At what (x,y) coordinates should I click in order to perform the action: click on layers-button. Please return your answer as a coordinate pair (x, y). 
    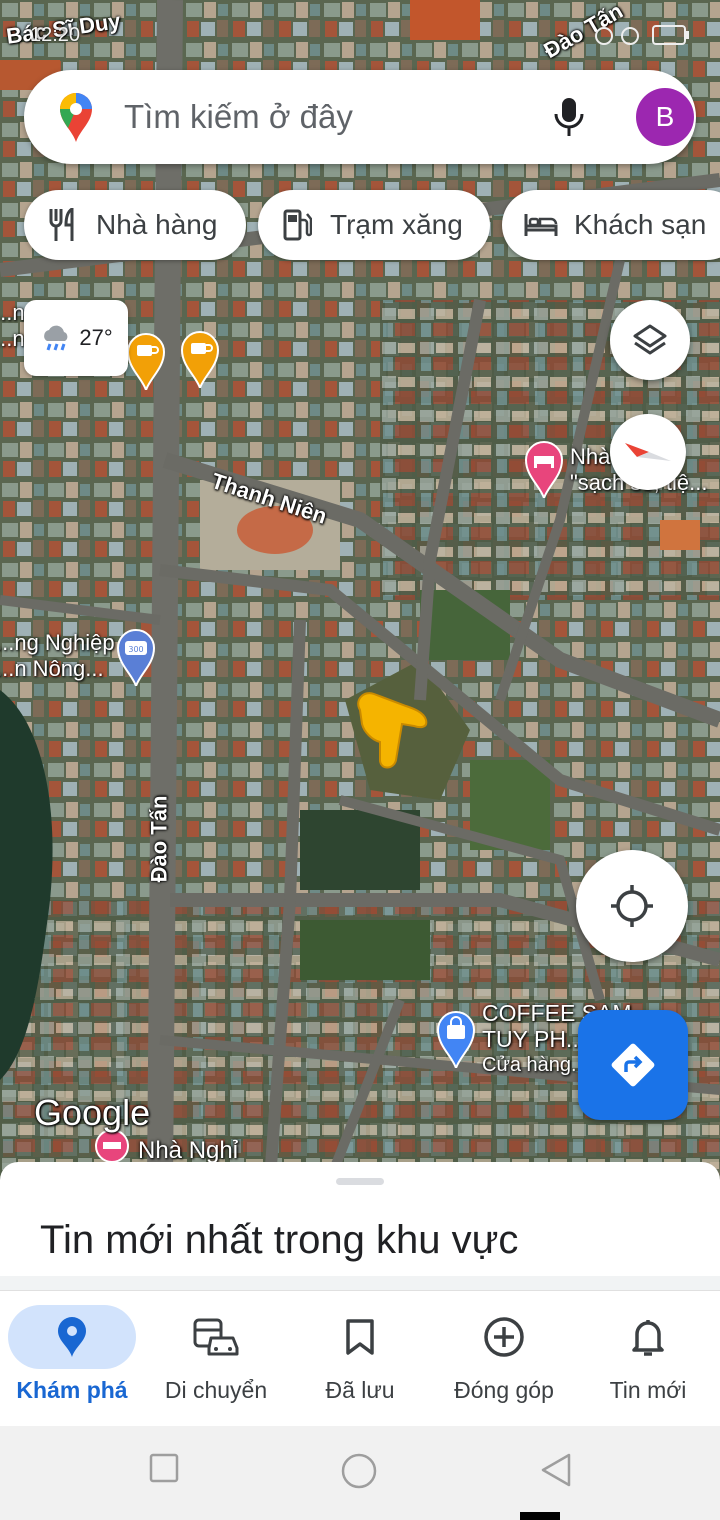
    Looking at the image, I should click on (650, 340).